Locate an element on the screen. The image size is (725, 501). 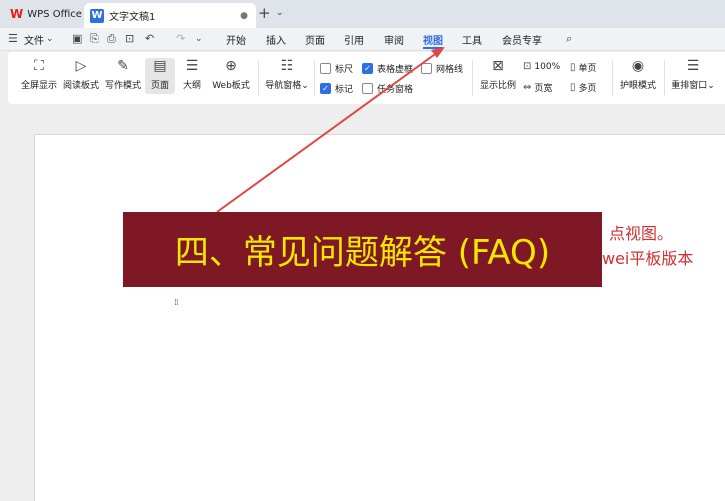
zoom-100-button: ⊡ 100% is located at coordinates (541, 66).